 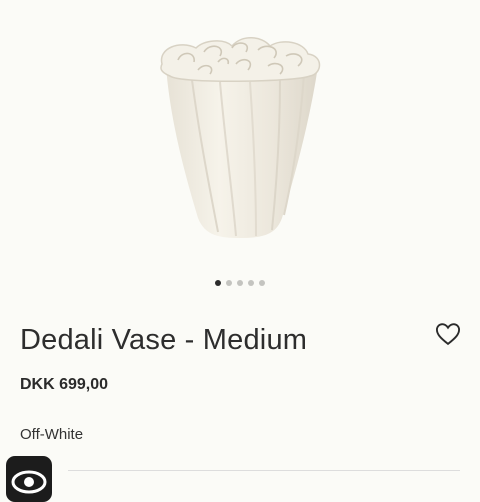 I want to click on gallery-pagination, so click(x=240, y=283).